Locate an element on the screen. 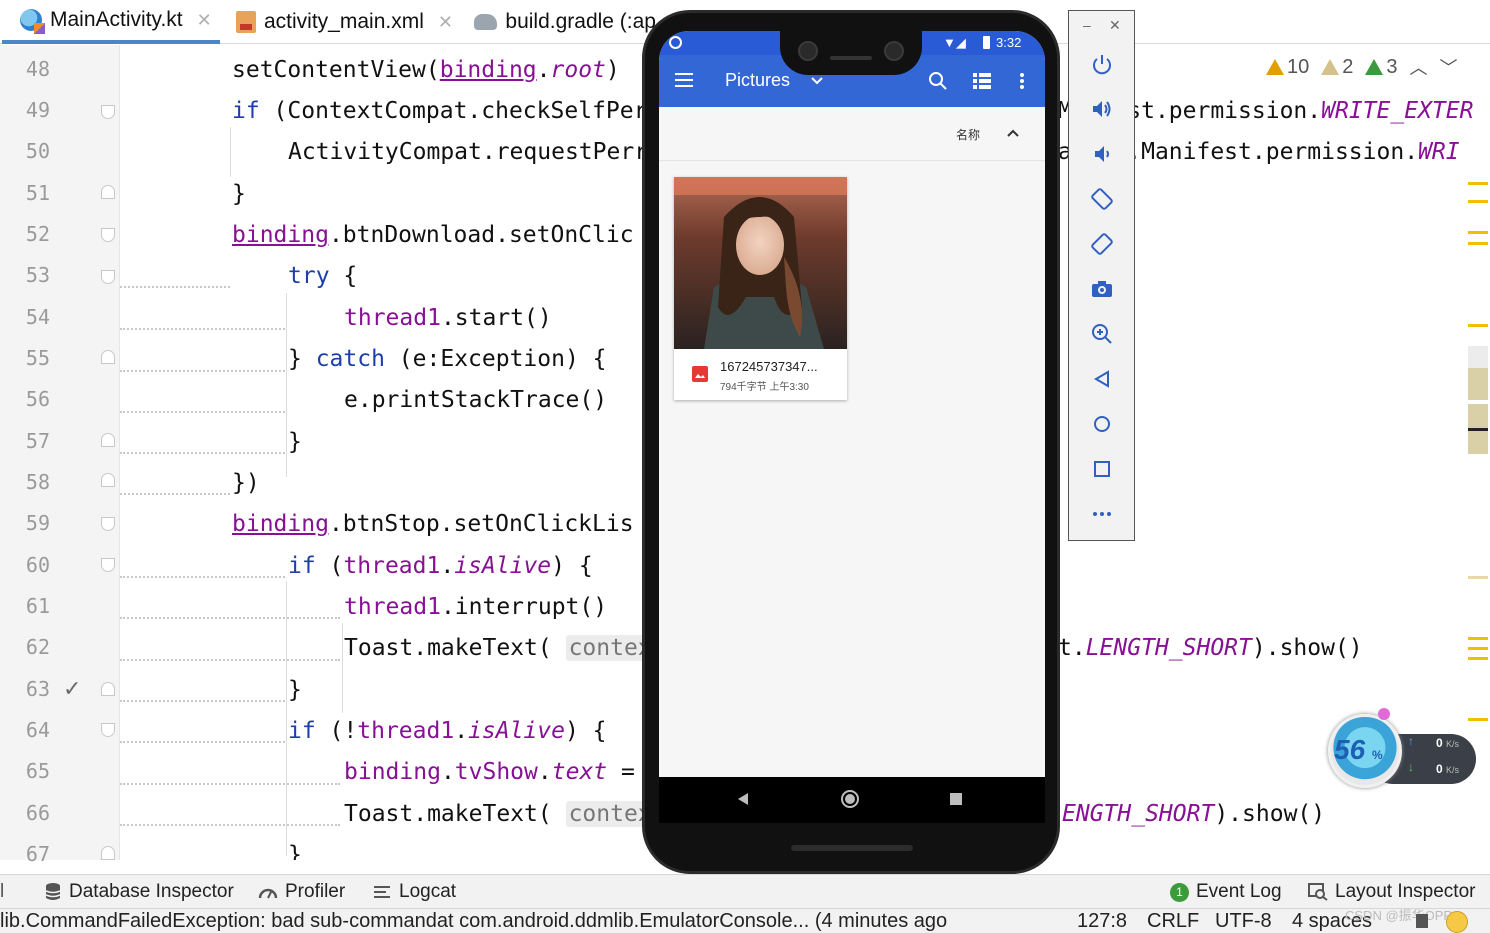 The image size is (1490, 933). sort-ascending-icon is located at coordinates (1013, 133).